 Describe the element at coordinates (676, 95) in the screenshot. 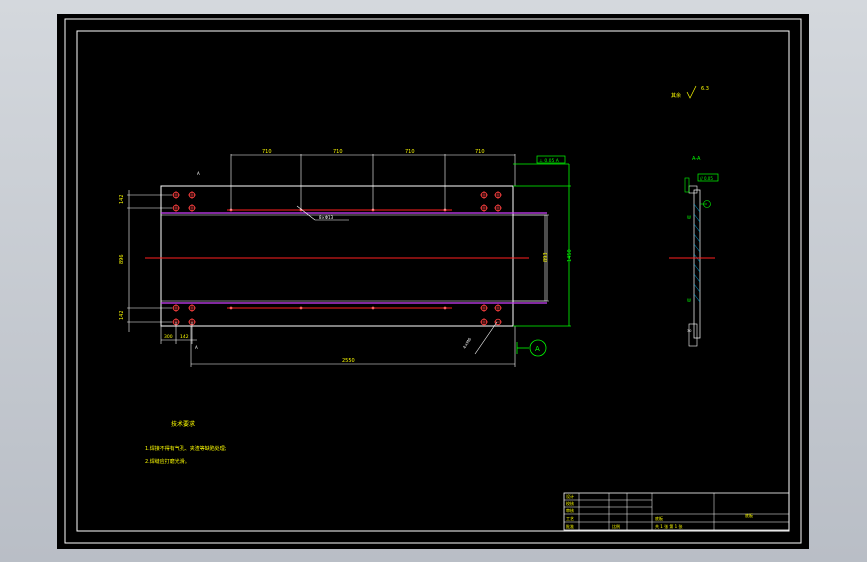

I see `svg-text: 其余` at that location.